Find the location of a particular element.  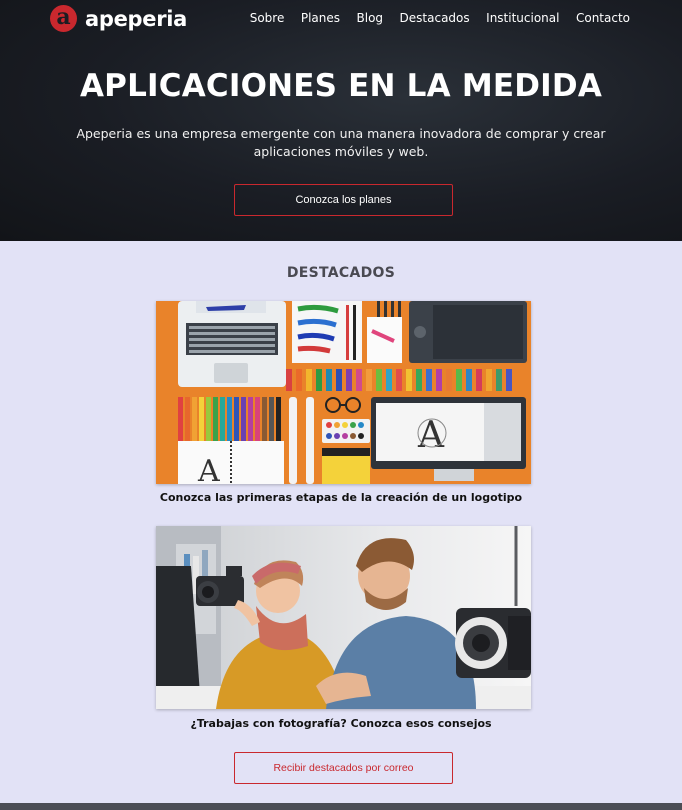

design-tools-illustration: A A is located at coordinates (343, 392).